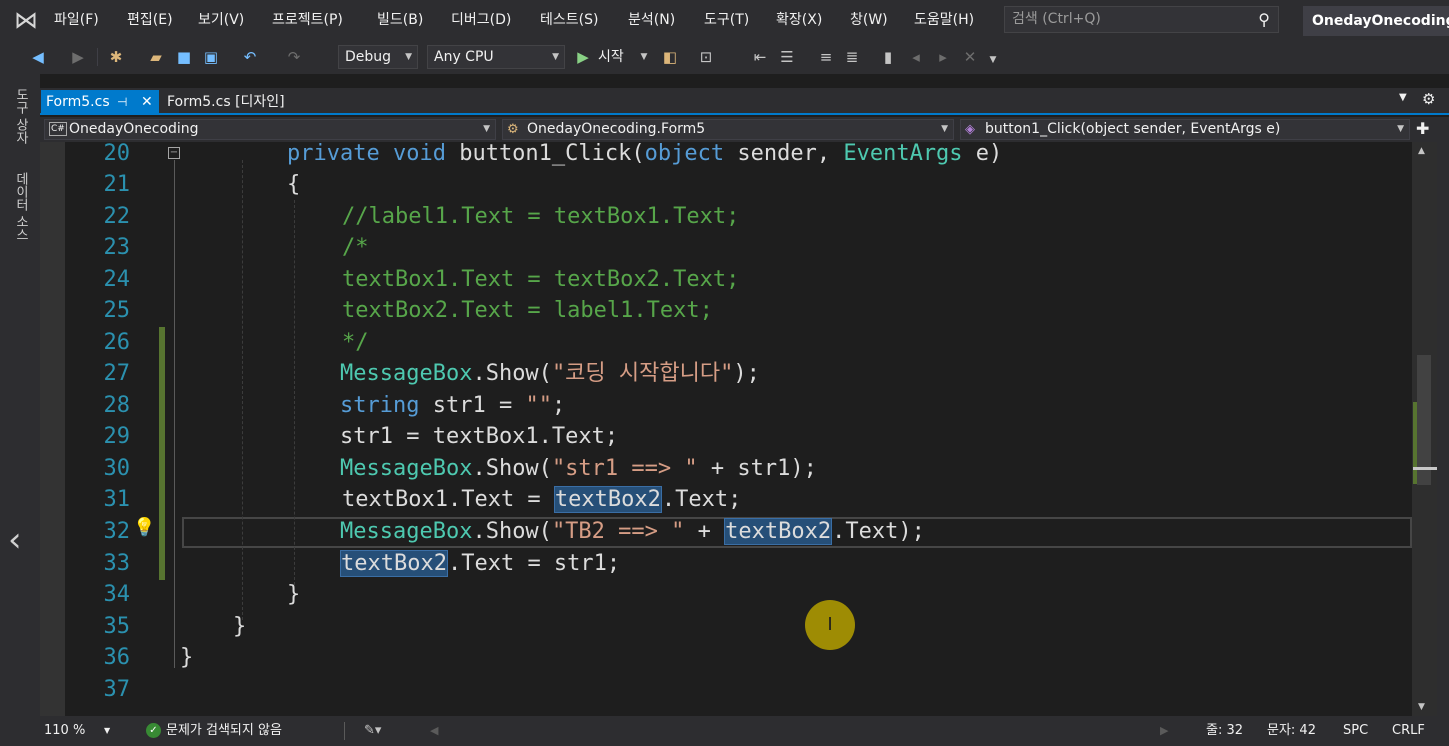 This screenshot has width=1449, height=746. I want to click on code-line-21: {, so click(293, 184).